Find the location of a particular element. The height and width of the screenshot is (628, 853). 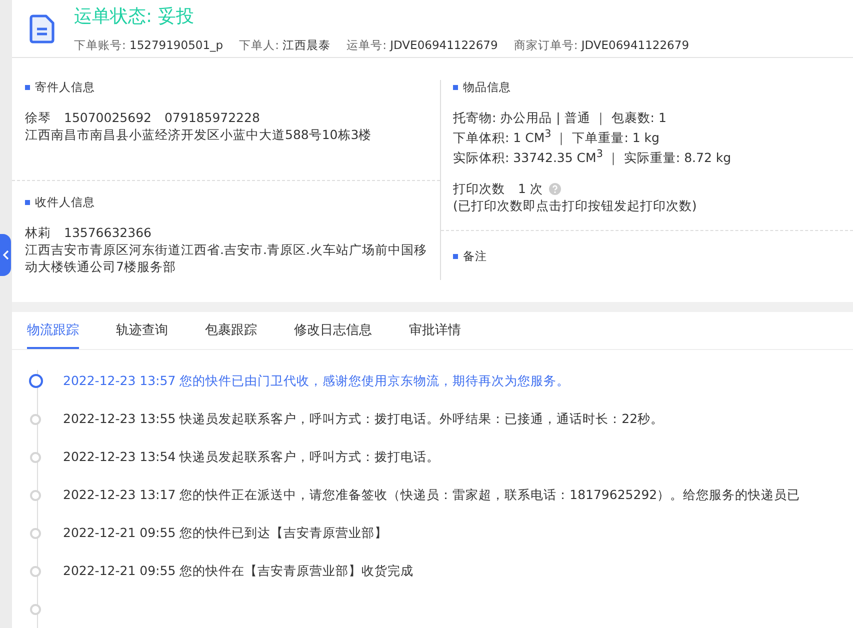

print-note: (已打印次数即点击打印按钮发起打印次数) is located at coordinates (575, 205).